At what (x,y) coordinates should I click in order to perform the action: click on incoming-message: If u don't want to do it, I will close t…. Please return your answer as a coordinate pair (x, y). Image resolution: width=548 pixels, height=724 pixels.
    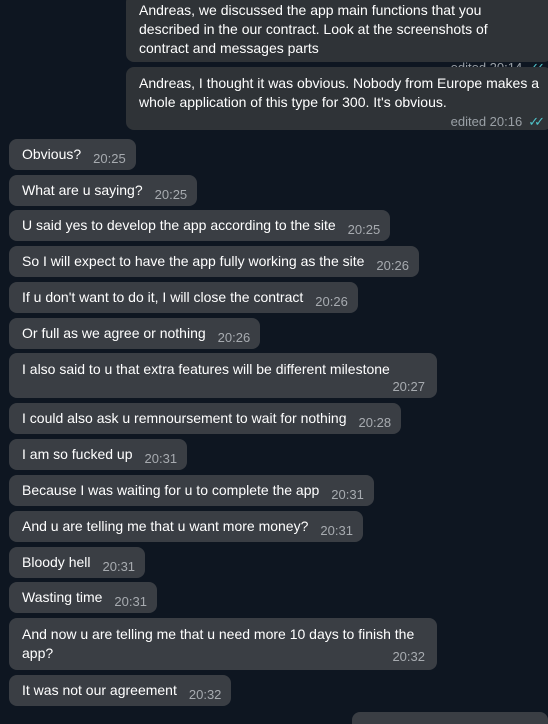
    Looking at the image, I should click on (183, 297).